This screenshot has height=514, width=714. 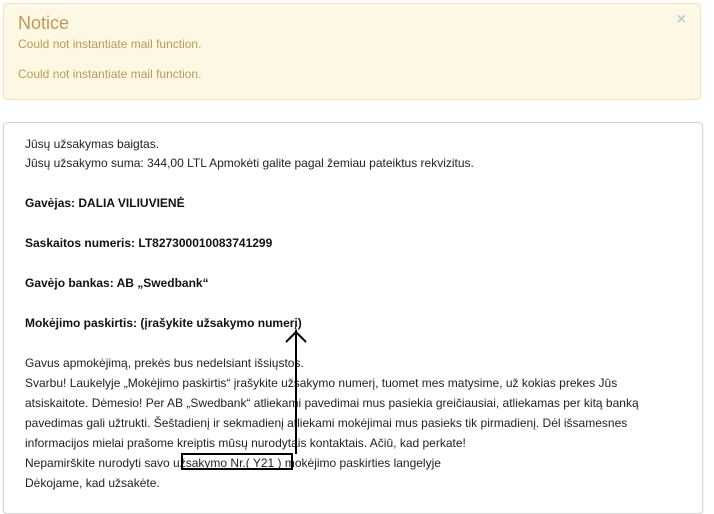 What do you see at coordinates (237, 461) in the screenshot?
I see `order-number-highlight-box` at bounding box center [237, 461].